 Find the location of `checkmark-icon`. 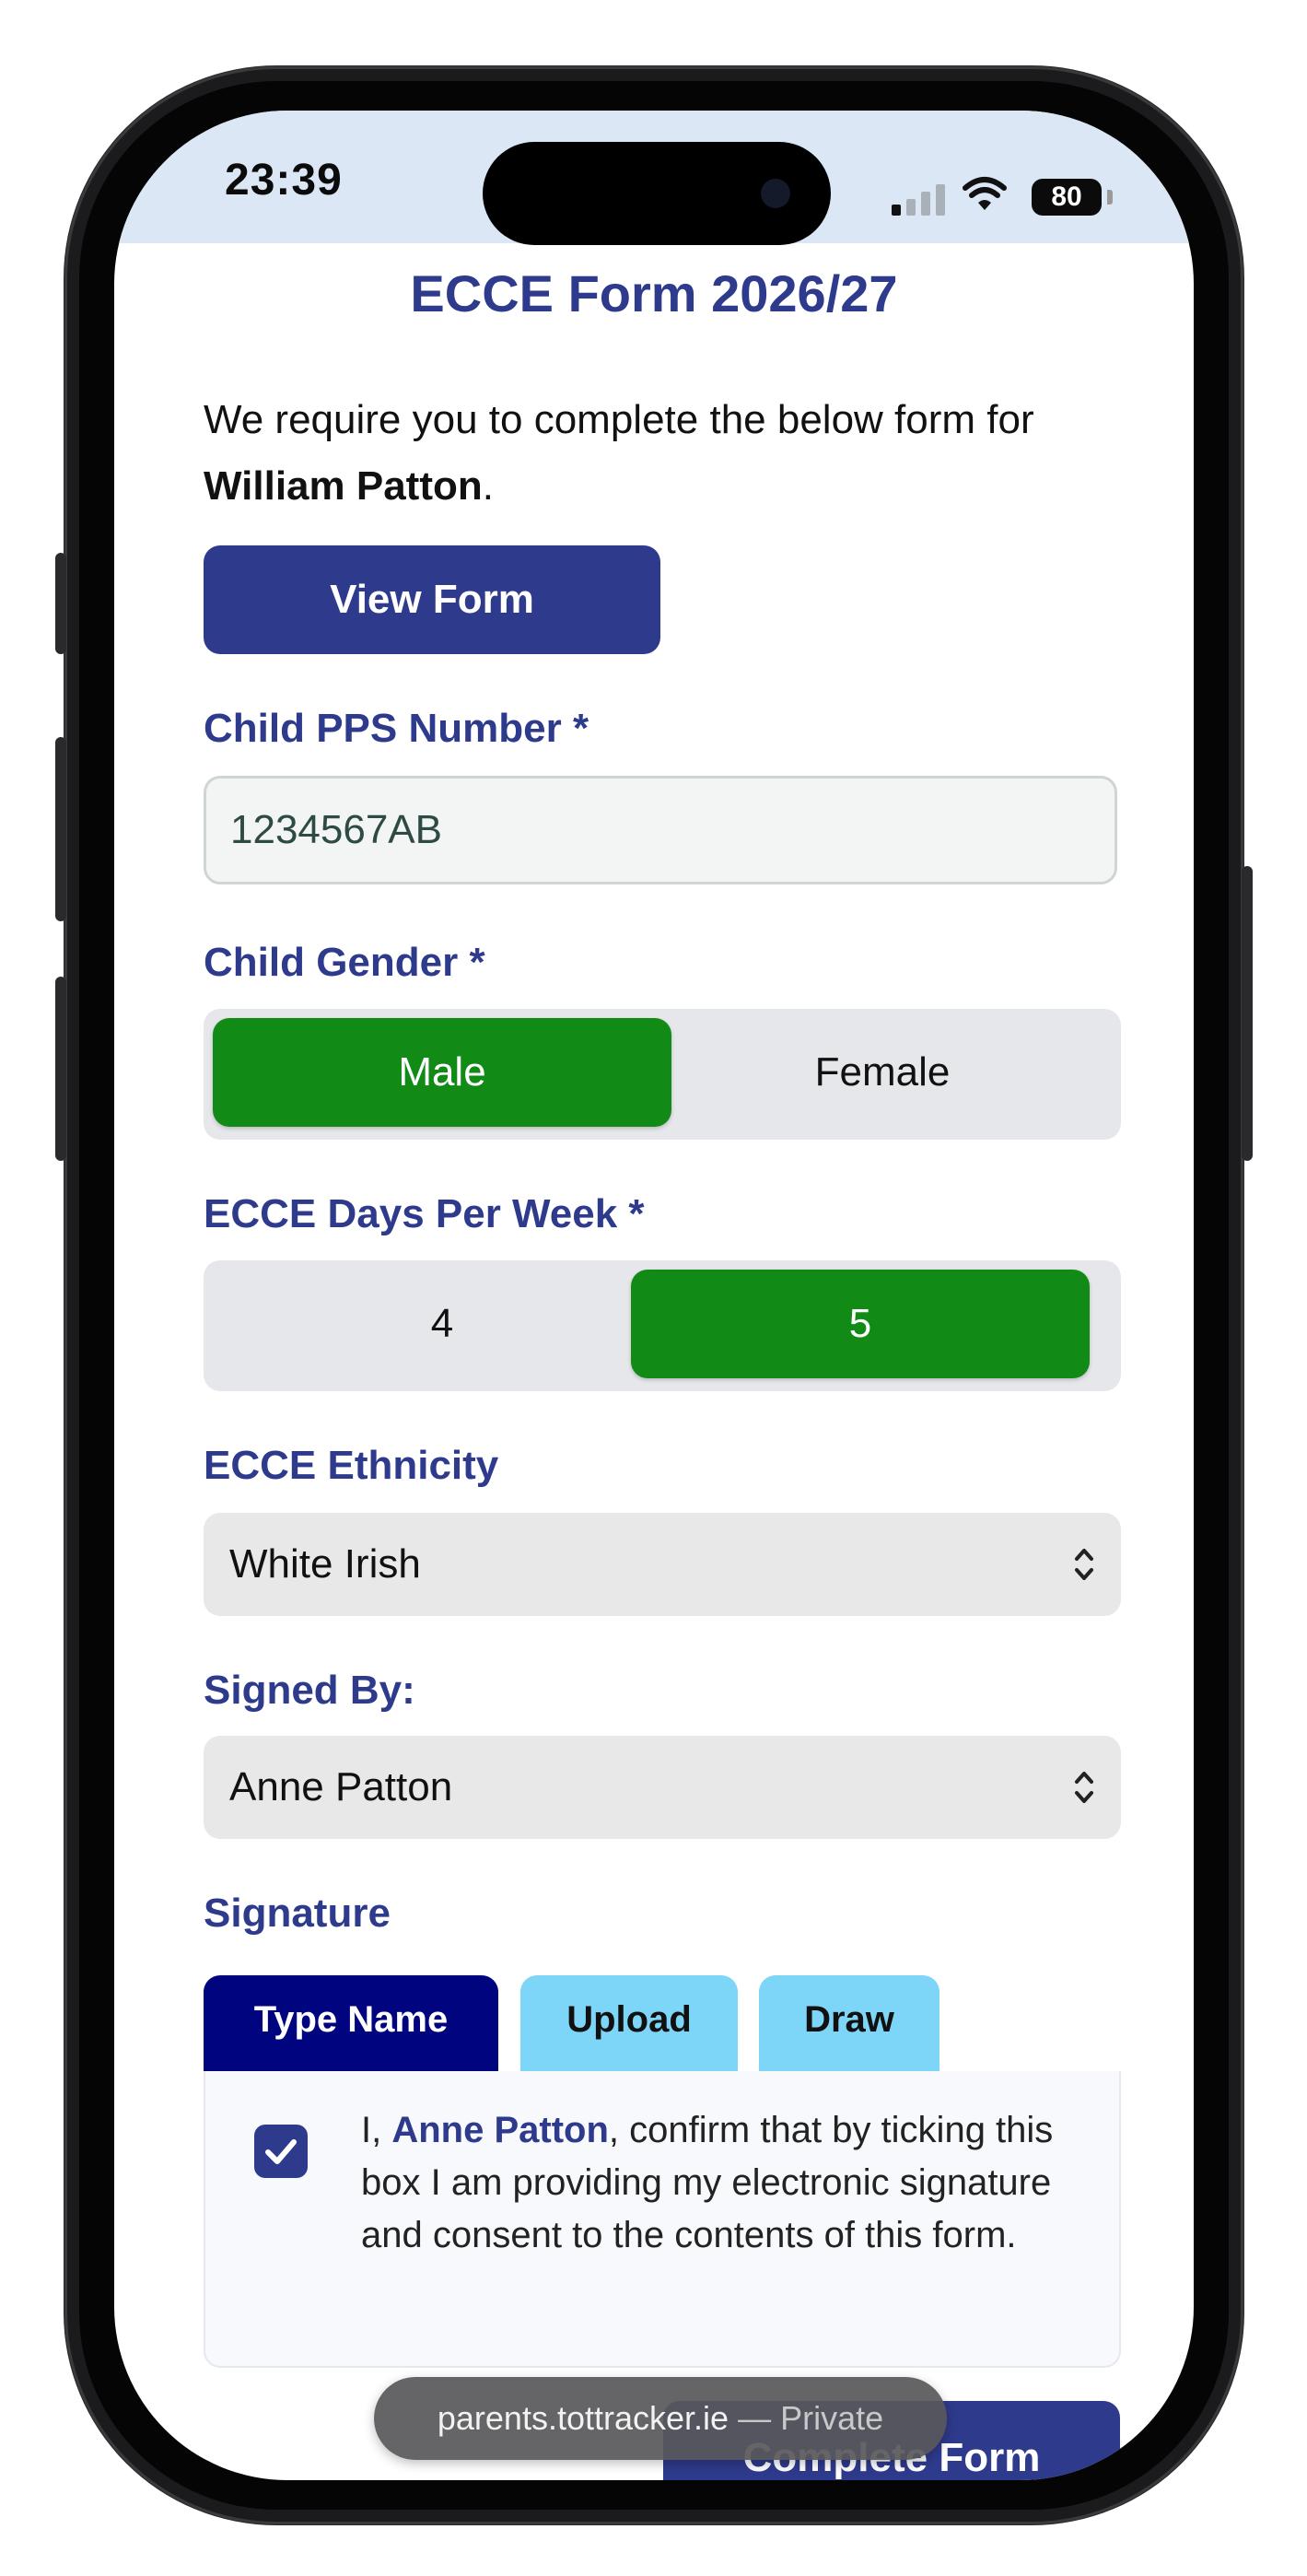

checkmark-icon is located at coordinates (281, 2151).